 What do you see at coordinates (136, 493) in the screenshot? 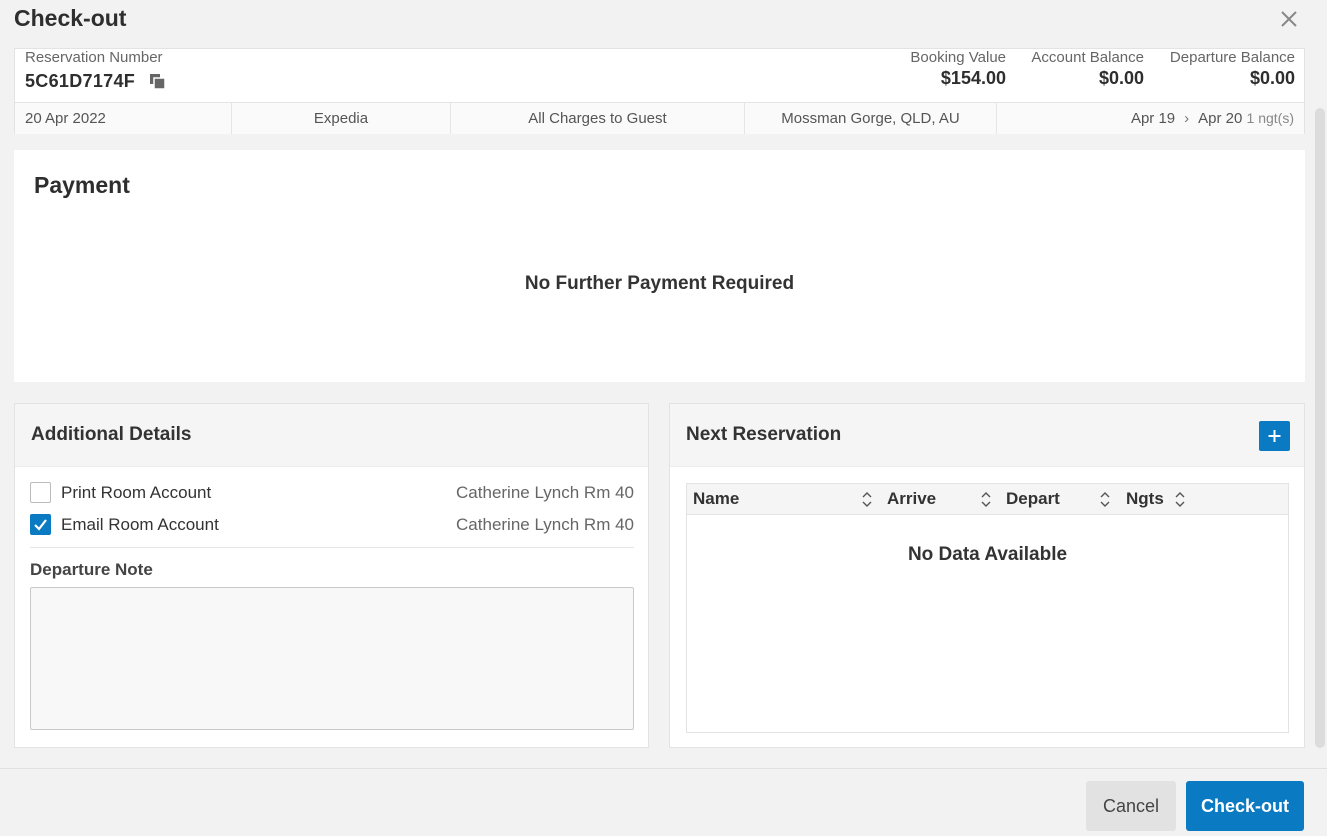
I see `print-room-account-label: Print Room Account` at bounding box center [136, 493].